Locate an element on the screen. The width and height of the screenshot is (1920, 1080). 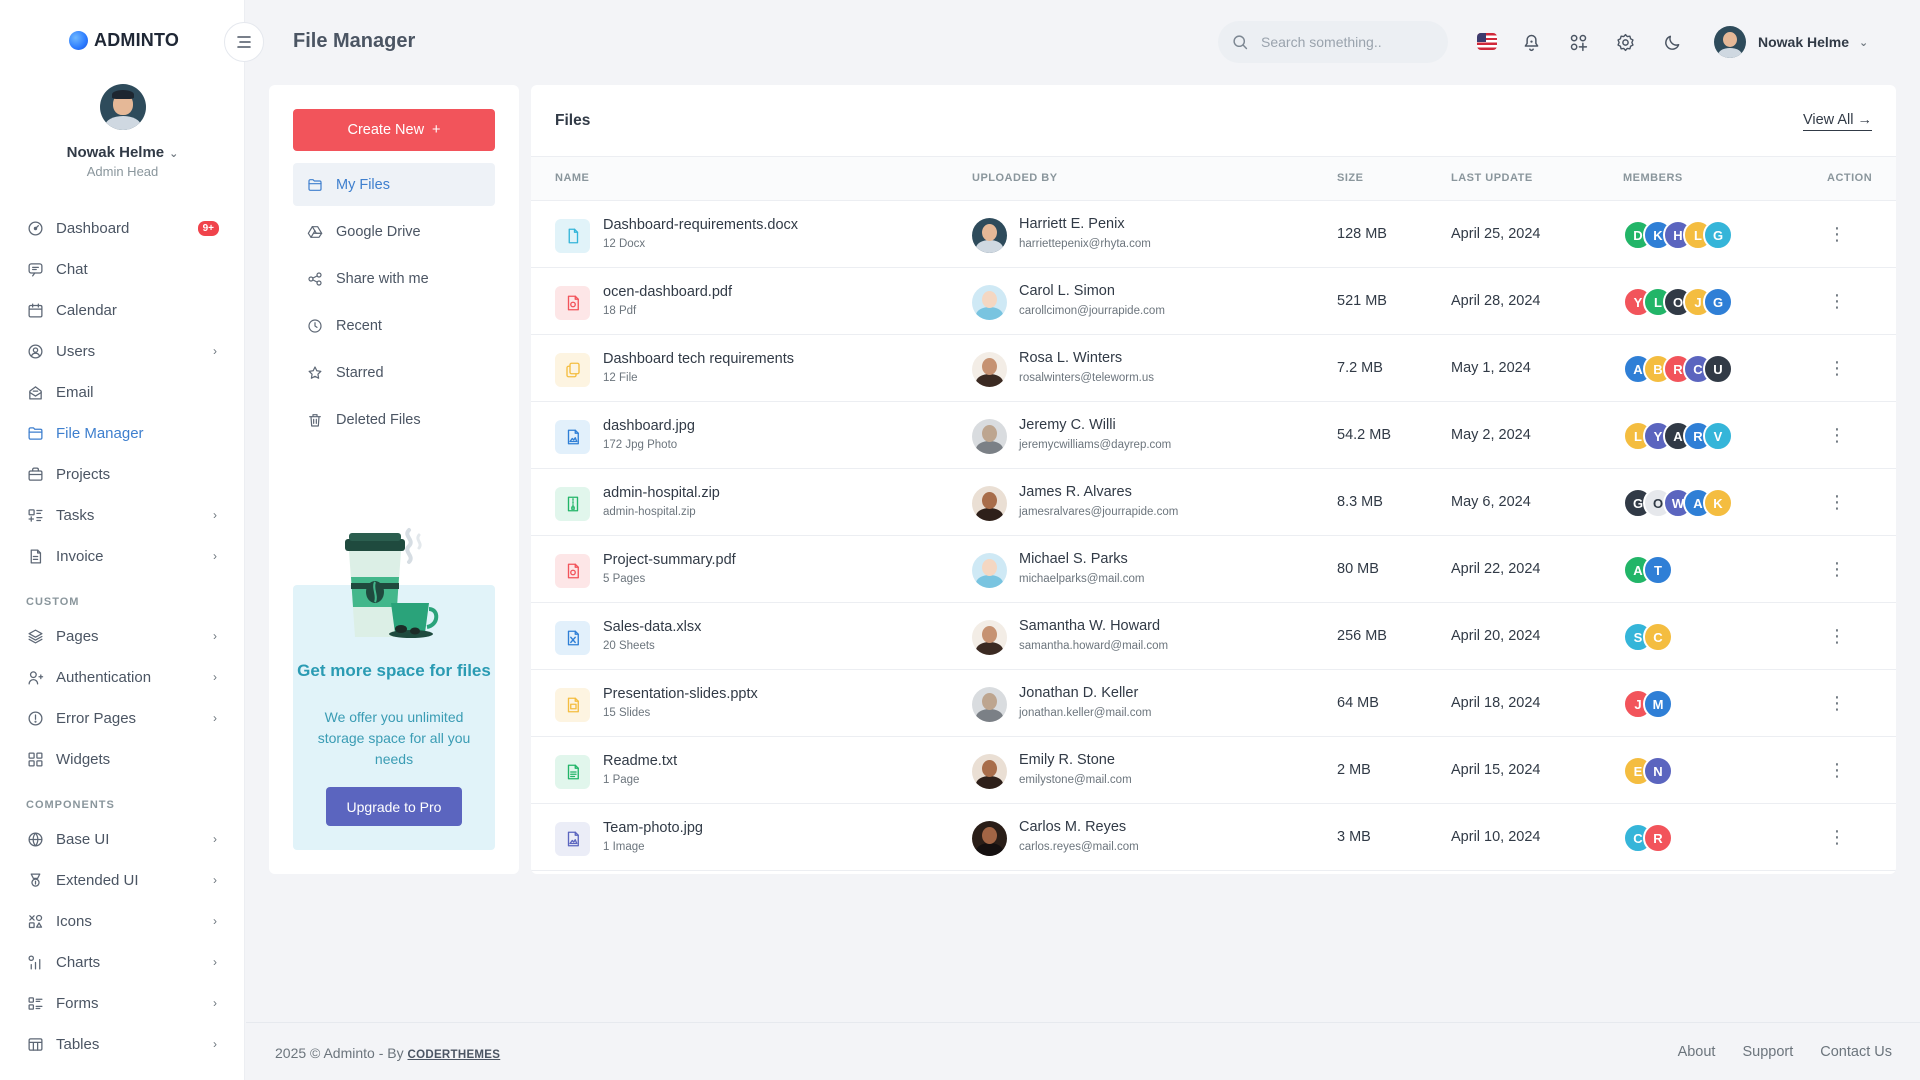
file-name: Project-summary.pdf is located at coordinates (669, 560).